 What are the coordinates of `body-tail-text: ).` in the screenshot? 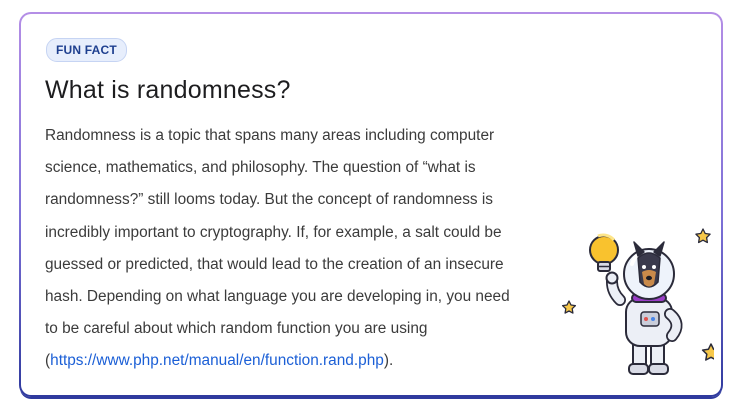 It's located at (388, 361).